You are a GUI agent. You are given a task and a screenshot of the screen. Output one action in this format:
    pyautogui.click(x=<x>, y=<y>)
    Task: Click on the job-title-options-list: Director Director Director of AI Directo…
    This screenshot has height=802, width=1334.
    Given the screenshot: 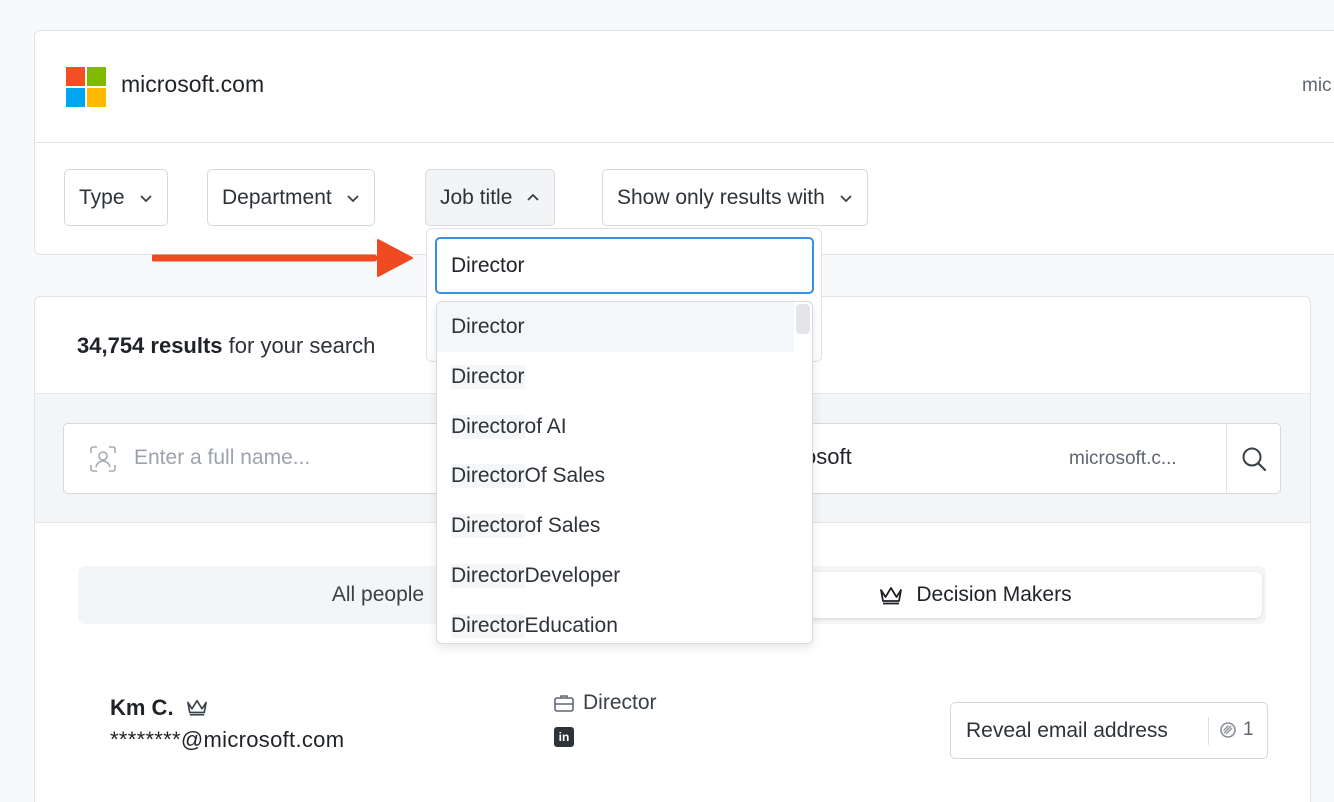 What is the action you would take?
    pyautogui.click(x=624, y=472)
    